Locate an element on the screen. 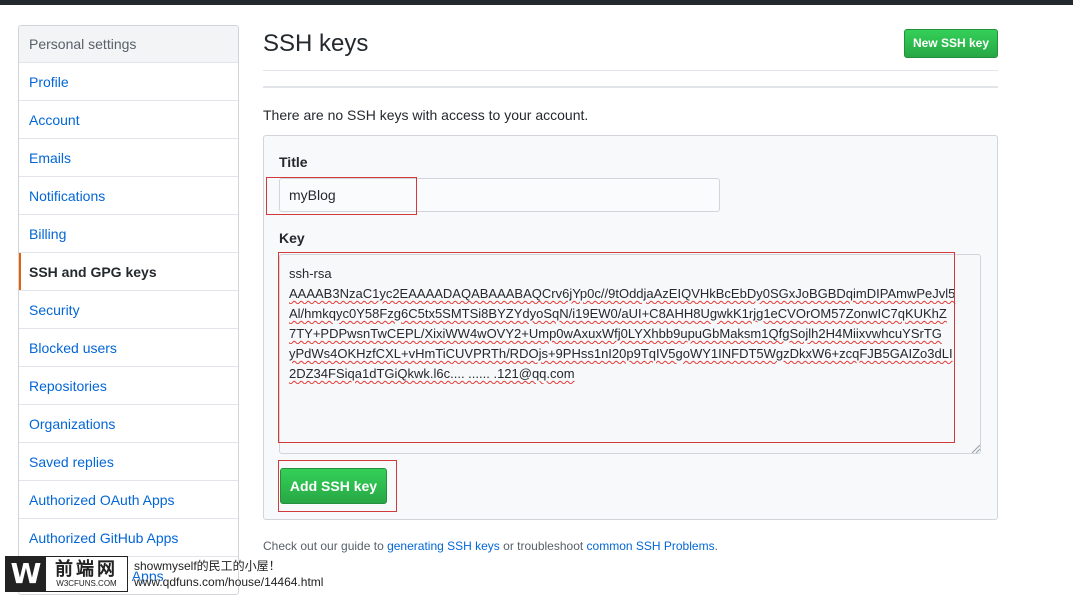 The height and width of the screenshot is (597, 1073). watermark-logo-cn: 前端网 is located at coordinates (86, 569).